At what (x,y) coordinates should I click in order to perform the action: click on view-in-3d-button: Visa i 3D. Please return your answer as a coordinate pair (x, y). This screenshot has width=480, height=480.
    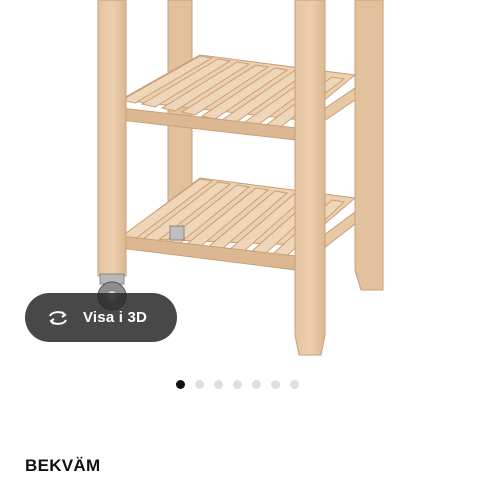
    Looking at the image, I should click on (101, 317).